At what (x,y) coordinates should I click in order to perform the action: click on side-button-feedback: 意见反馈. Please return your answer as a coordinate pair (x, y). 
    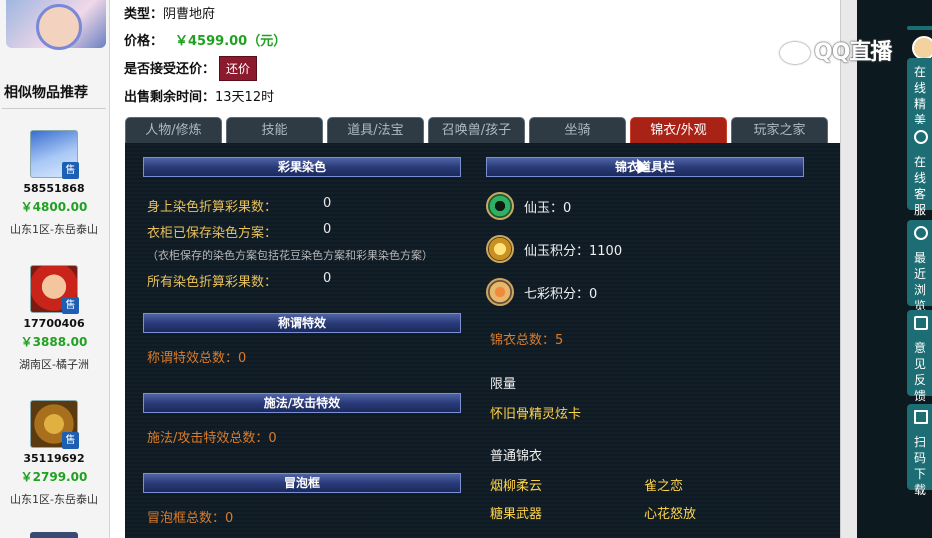
    Looking at the image, I should click on (919, 356).